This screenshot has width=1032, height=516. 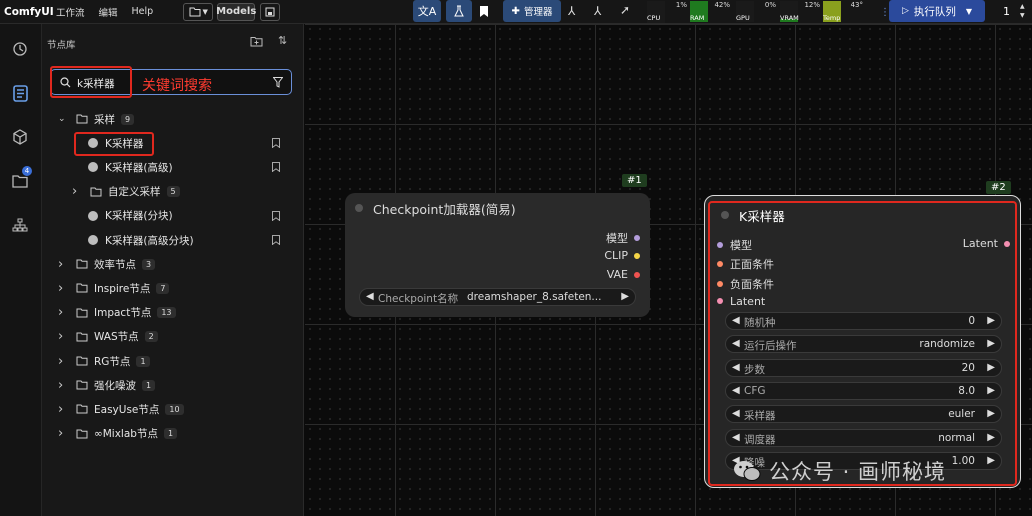 What do you see at coordinates (108, 12) in the screenshot?
I see `menu-edit: 编辑` at bounding box center [108, 12].